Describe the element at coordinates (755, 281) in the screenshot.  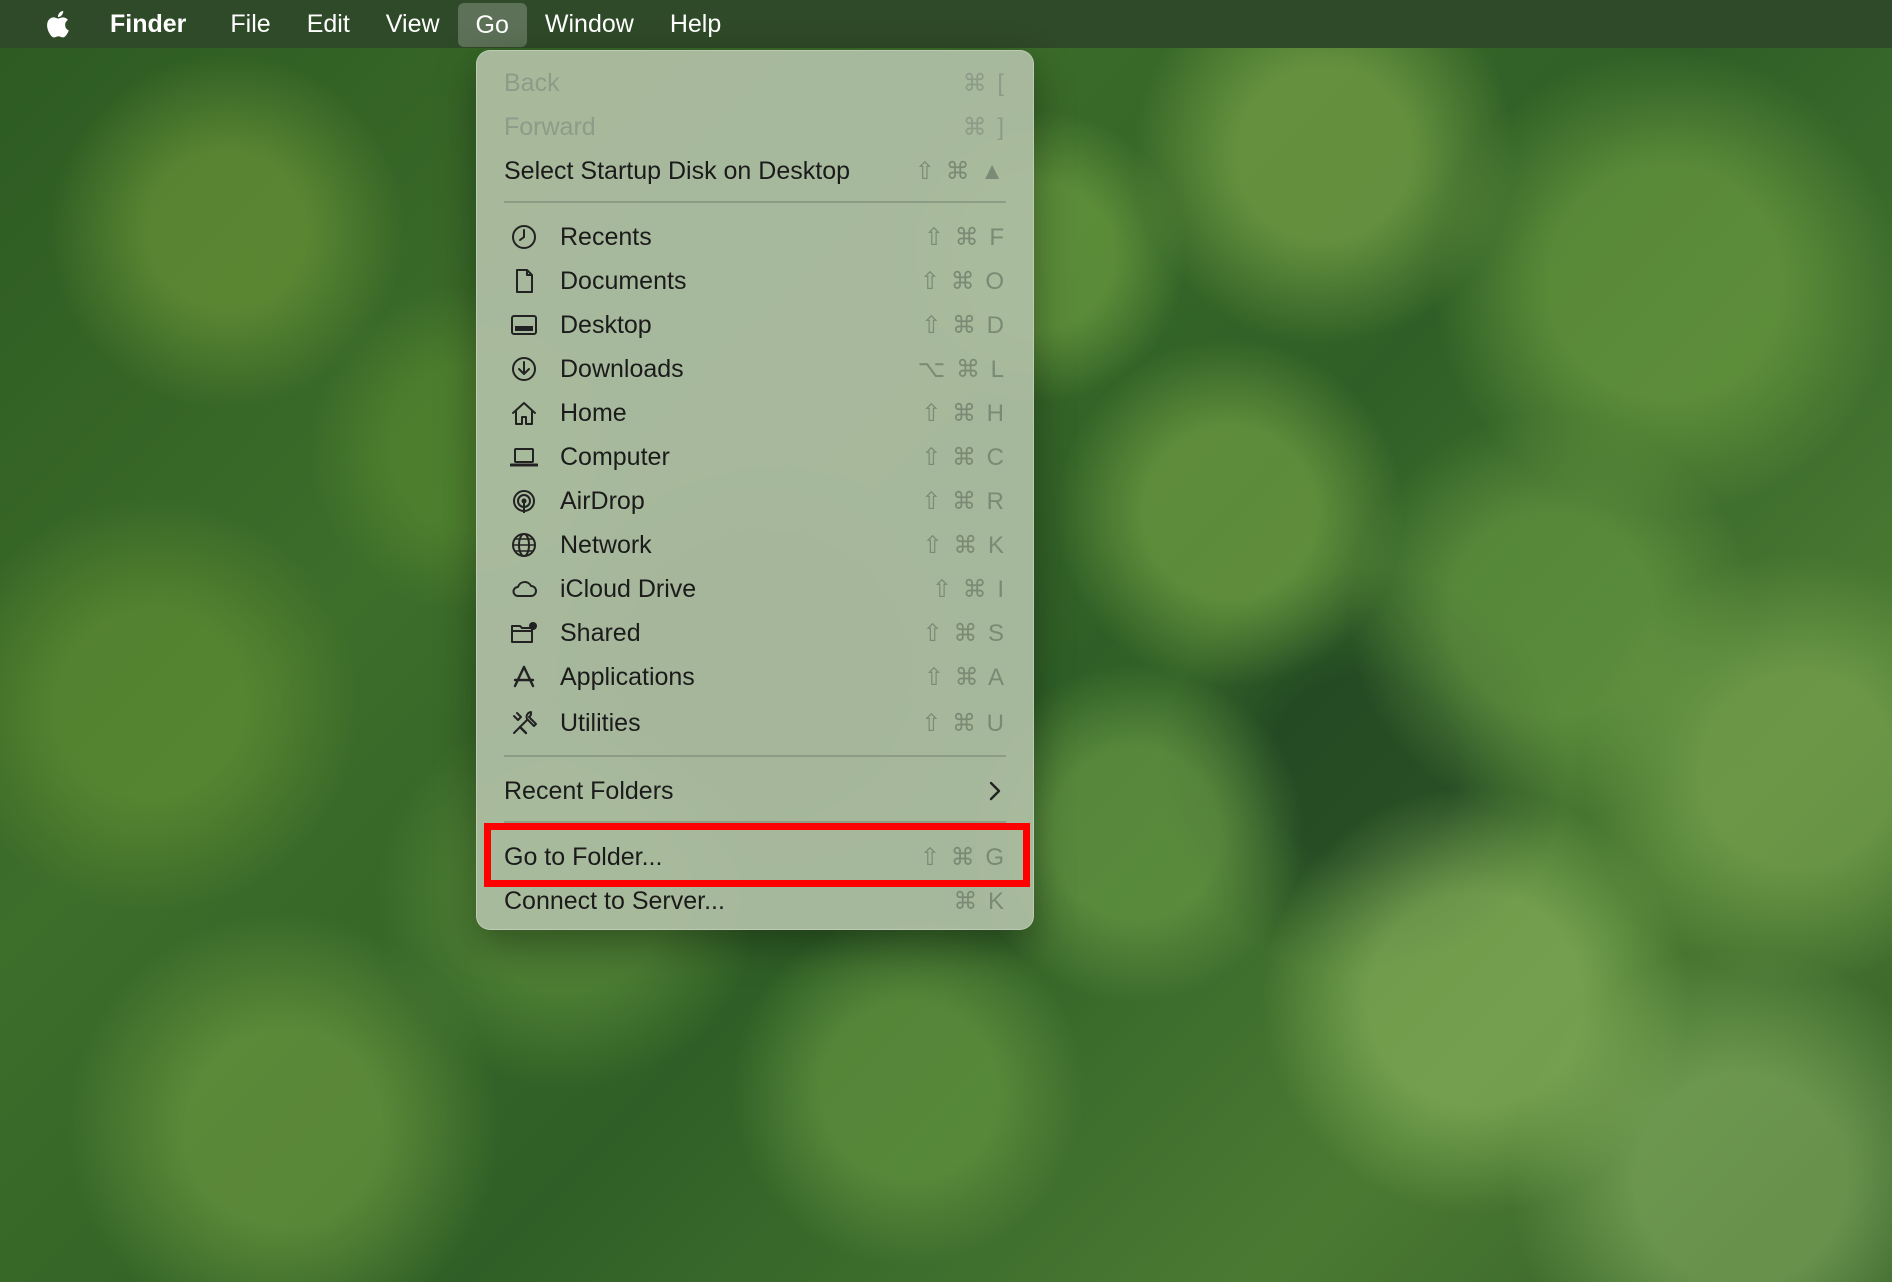
I see `menu-item-documents: Documents ⇧ ⌘ O` at that location.